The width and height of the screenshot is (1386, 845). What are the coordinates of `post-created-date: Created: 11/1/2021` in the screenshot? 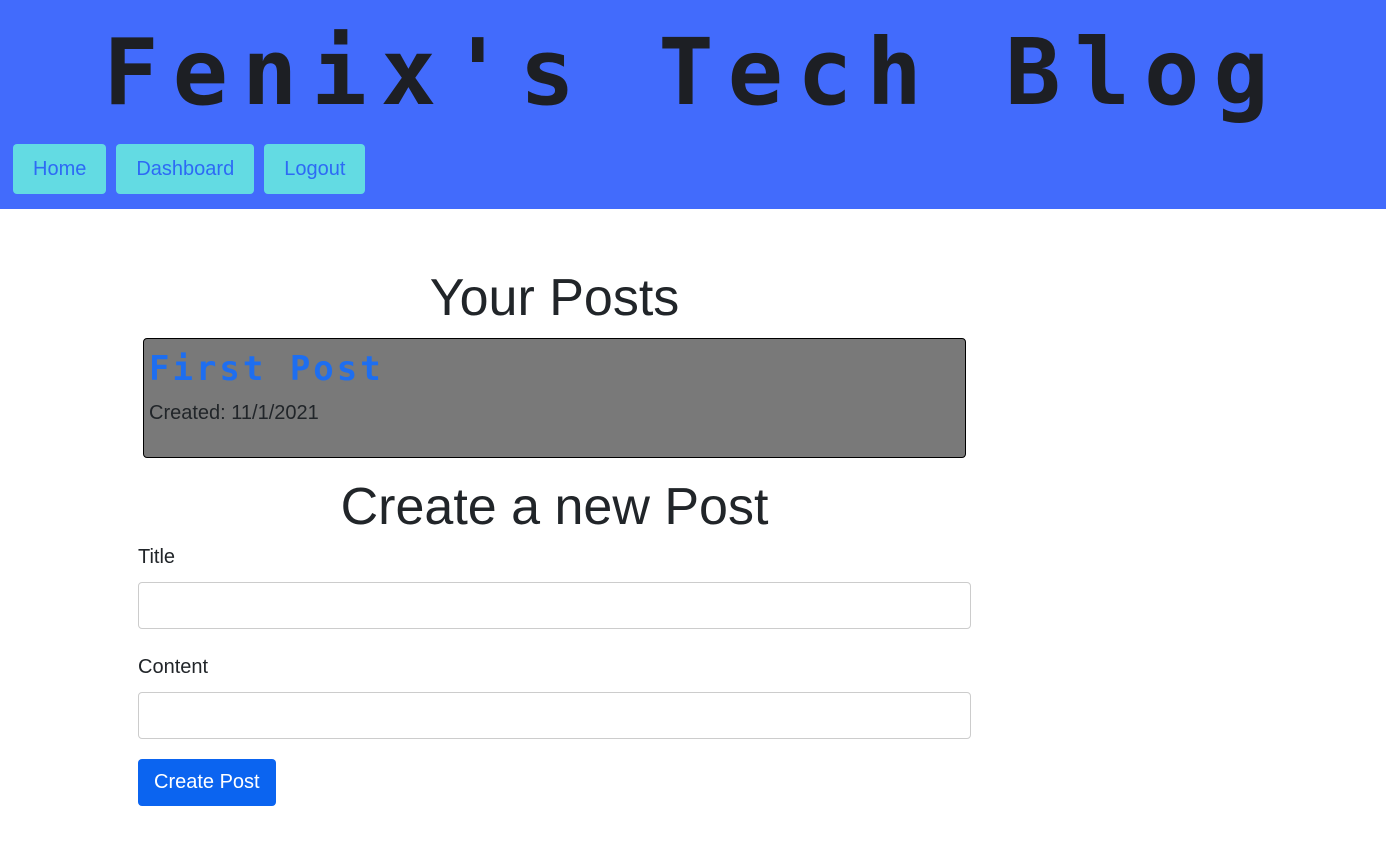 It's located at (234, 413).